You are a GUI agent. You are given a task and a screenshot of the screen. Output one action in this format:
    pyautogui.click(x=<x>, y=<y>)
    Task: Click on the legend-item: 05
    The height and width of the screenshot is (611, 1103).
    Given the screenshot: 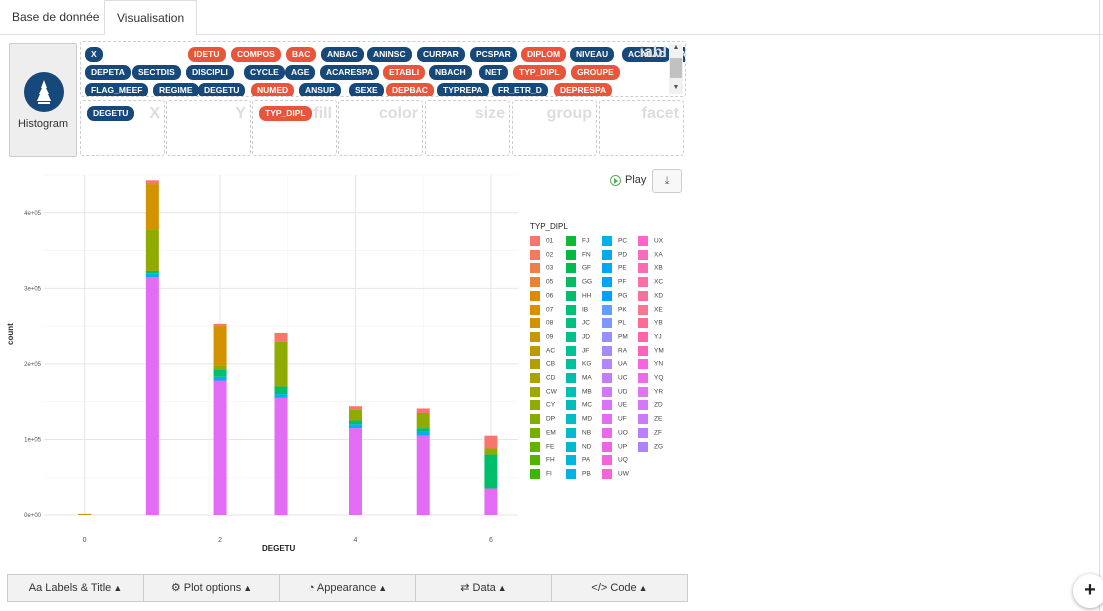 What is the action you would take?
    pyautogui.click(x=541, y=282)
    